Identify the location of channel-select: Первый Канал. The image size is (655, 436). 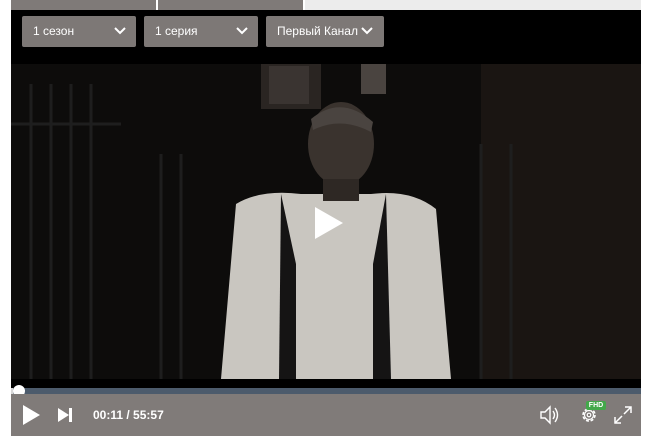
(325, 31).